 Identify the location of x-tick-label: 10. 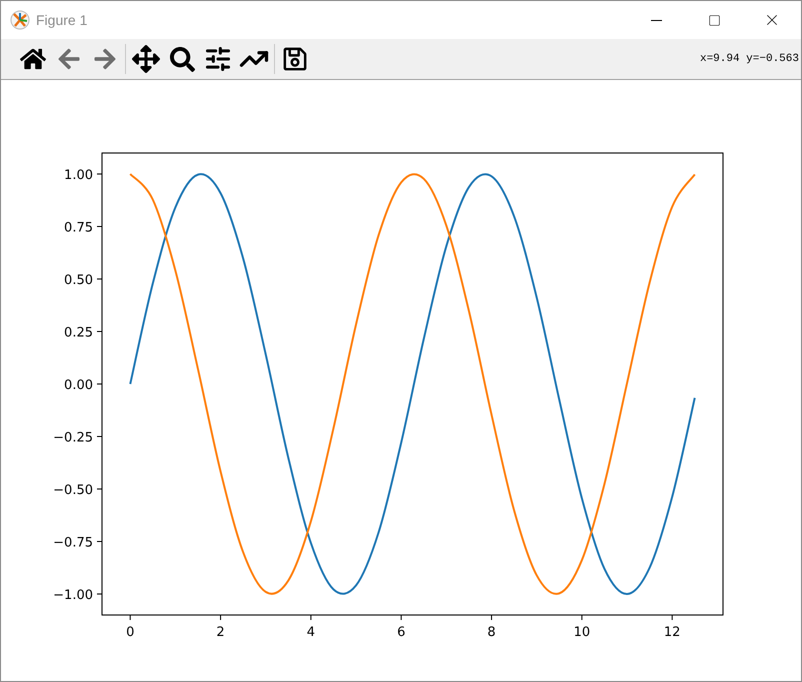
(582, 632).